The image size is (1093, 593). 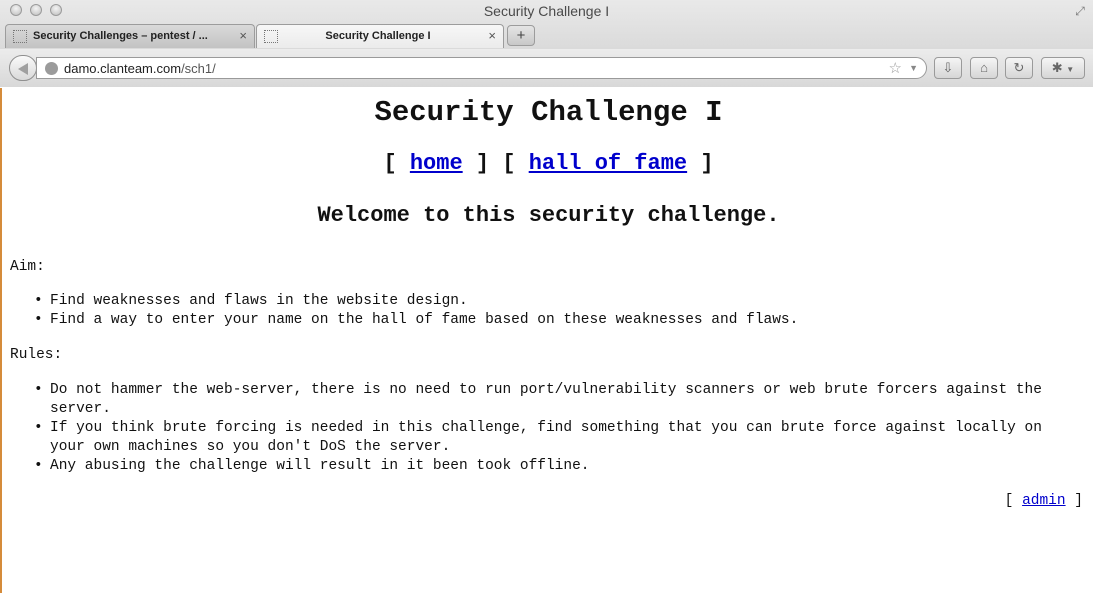 What do you see at coordinates (913, 68) in the screenshot?
I see `history-dropdown-icon: ▼` at bounding box center [913, 68].